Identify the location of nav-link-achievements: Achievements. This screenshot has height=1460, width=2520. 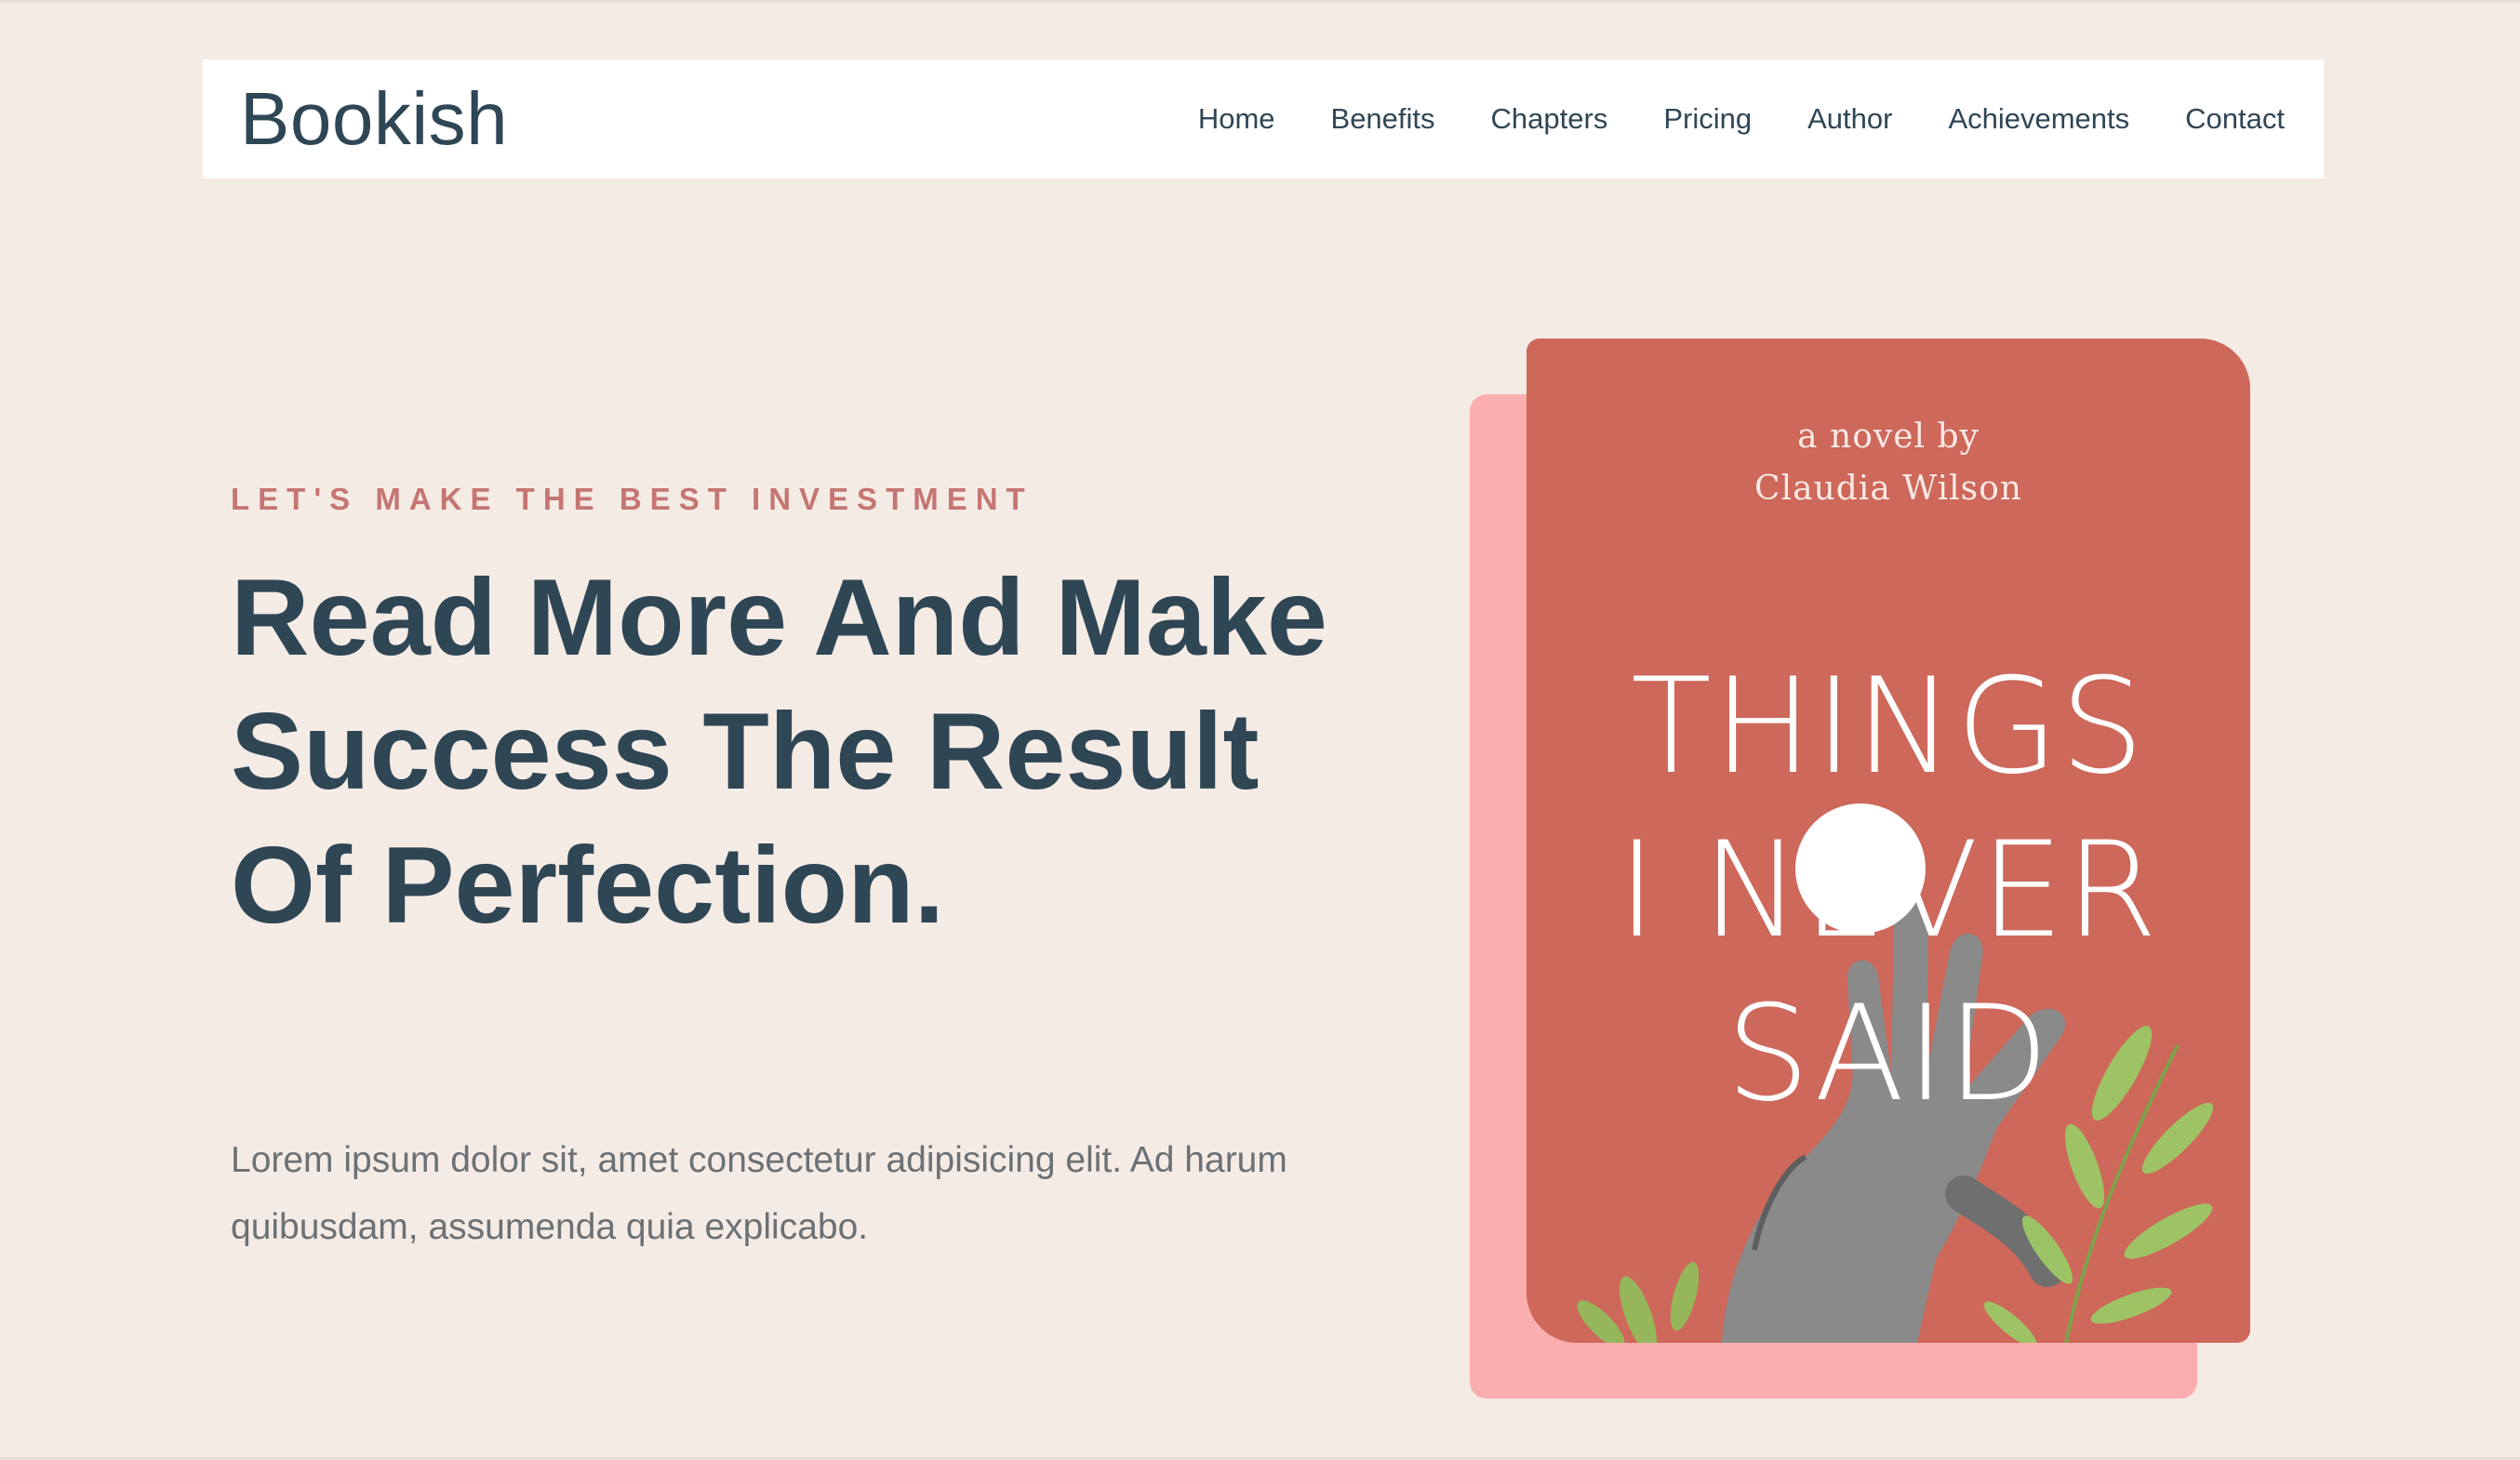
(2038, 119).